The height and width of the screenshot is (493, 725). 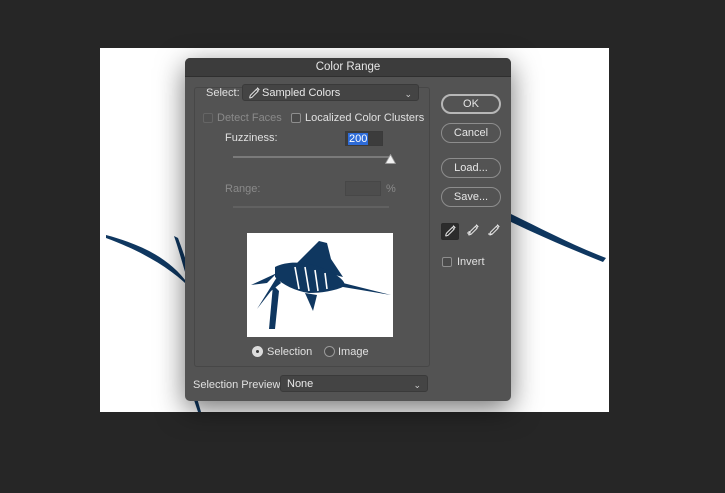 What do you see at coordinates (471, 133) in the screenshot?
I see `cancel-button: Cancel` at bounding box center [471, 133].